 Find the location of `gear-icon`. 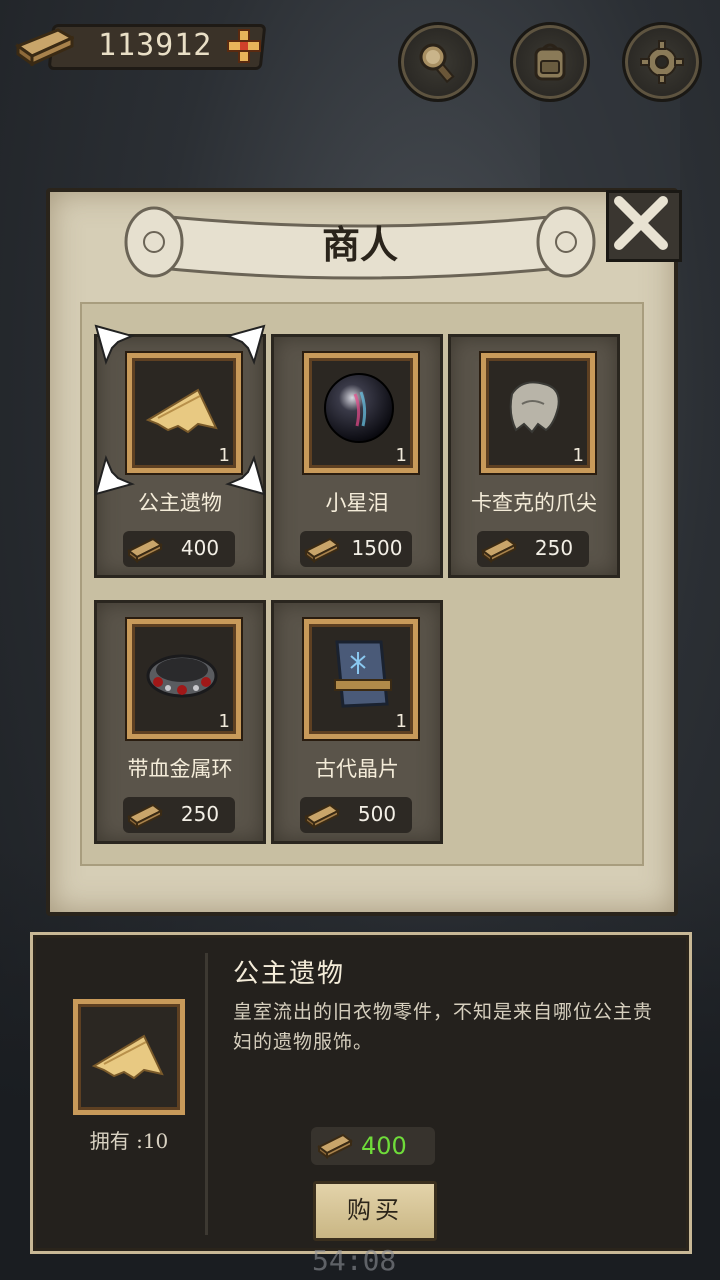

gear-icon is located at coordinates (662, 62).